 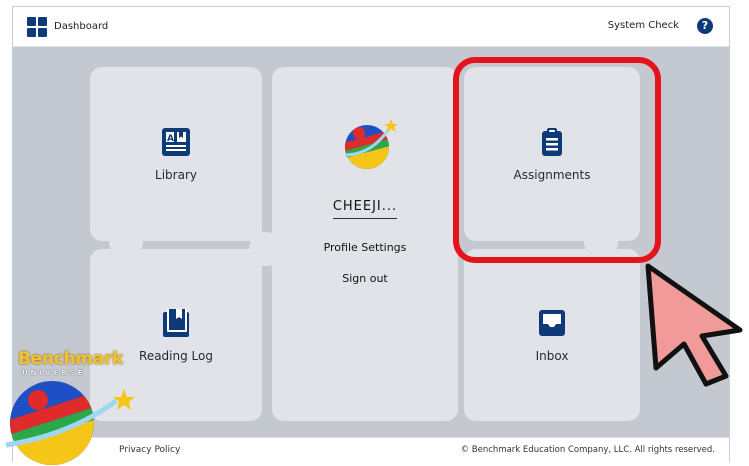 I want to click on bookmark-book-icon, so click(x=176, y=323).